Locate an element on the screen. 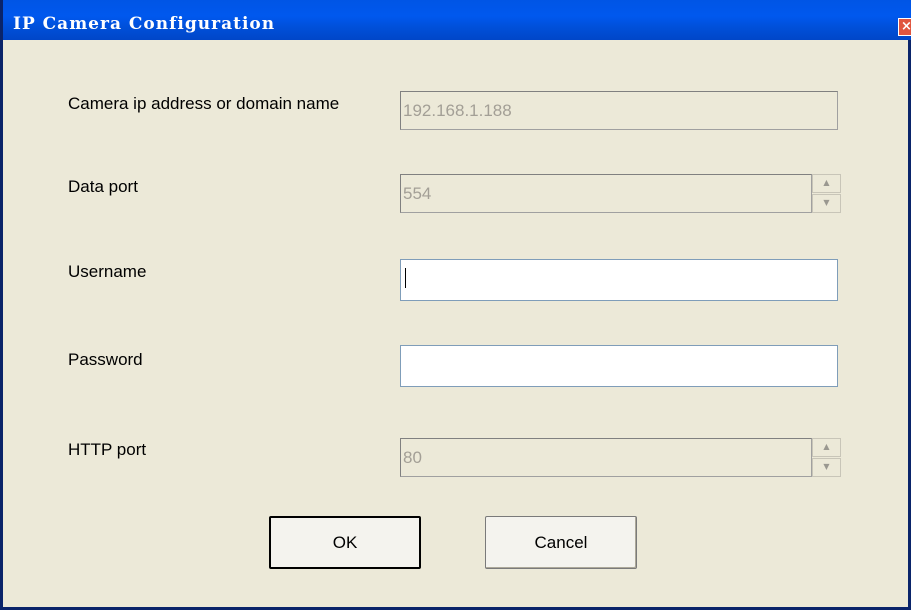 This screenshot has width=911, height=610. cancel-button: Cancel is located at coordinates (561, 542).